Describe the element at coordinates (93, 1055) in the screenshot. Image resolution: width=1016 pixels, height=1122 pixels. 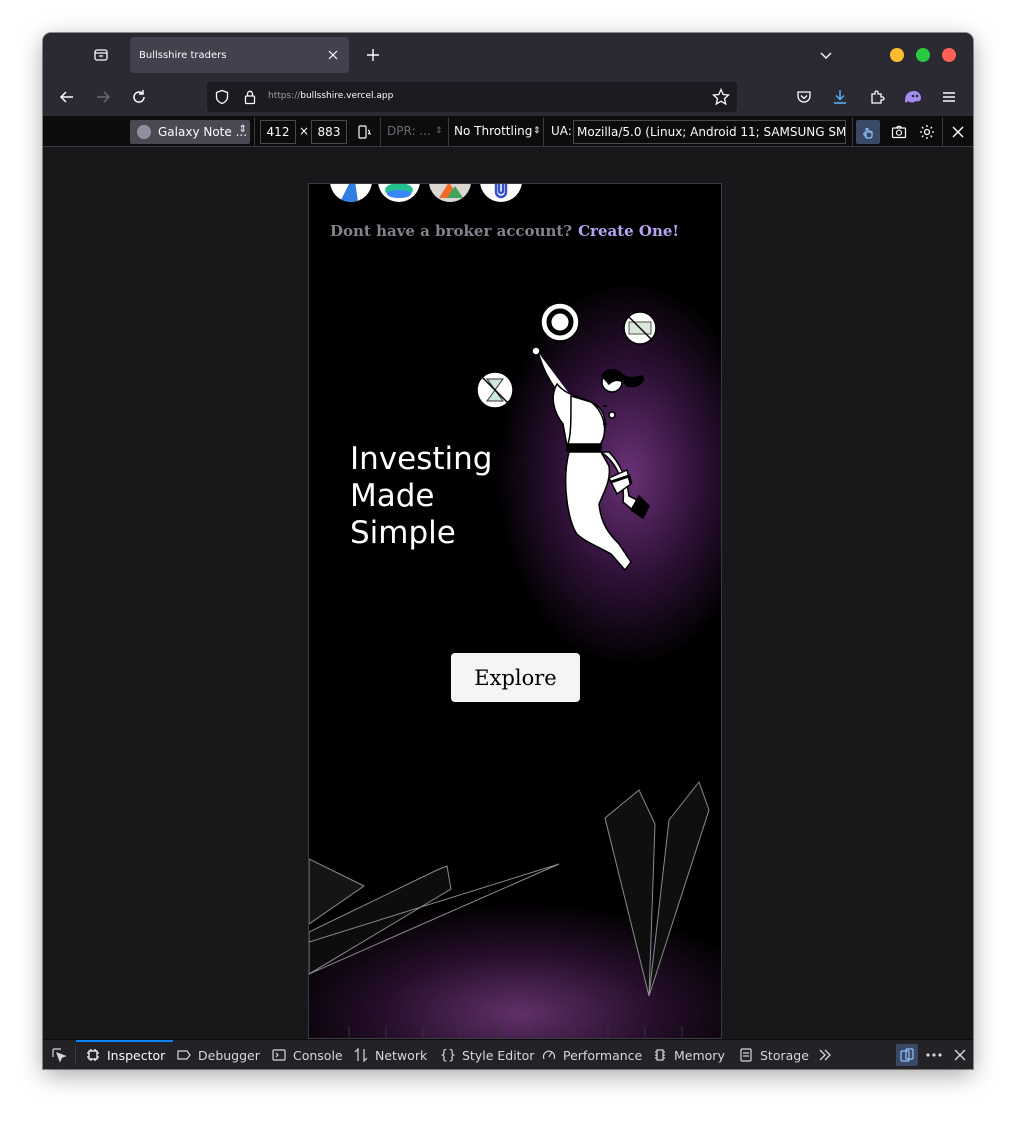
I see `inspector-icon` at that location.